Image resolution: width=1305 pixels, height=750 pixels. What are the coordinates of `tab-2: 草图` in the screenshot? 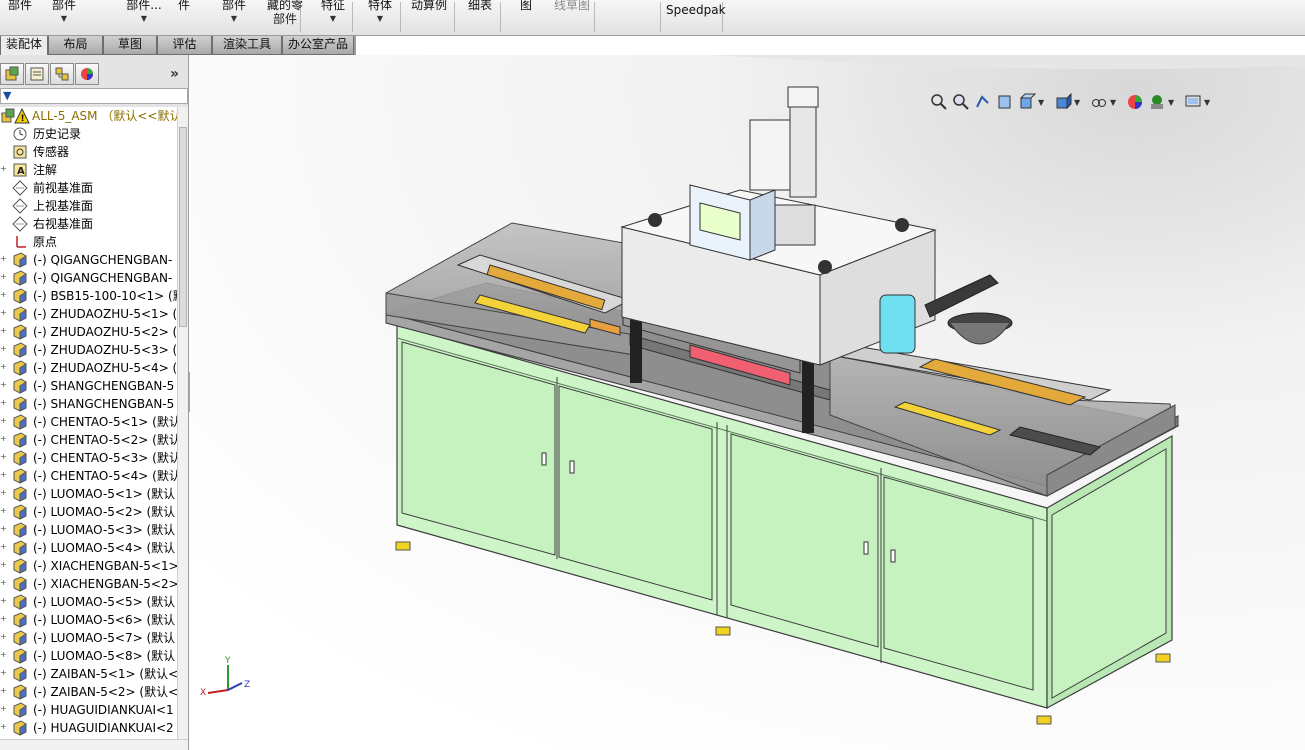 It's located at (130, 45).